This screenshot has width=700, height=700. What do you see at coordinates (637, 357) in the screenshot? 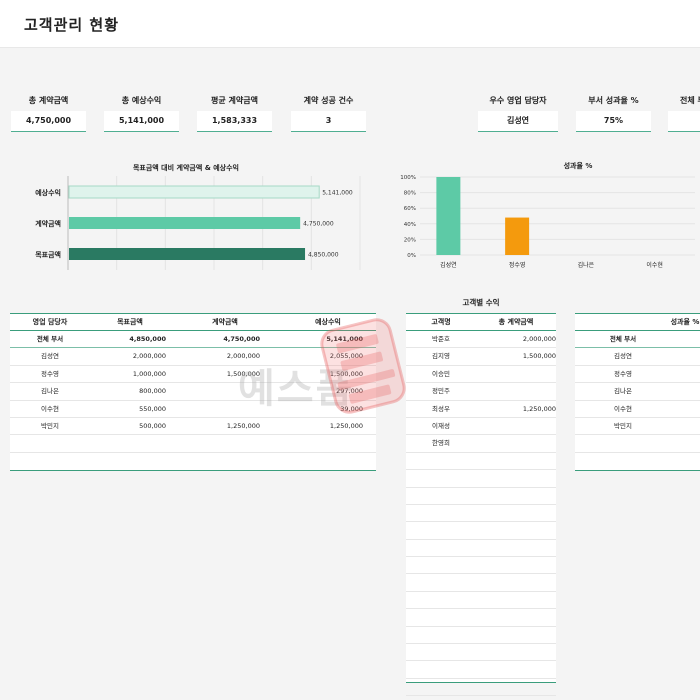
I see `table-row: 김성연` at bounding box center [637, 357].